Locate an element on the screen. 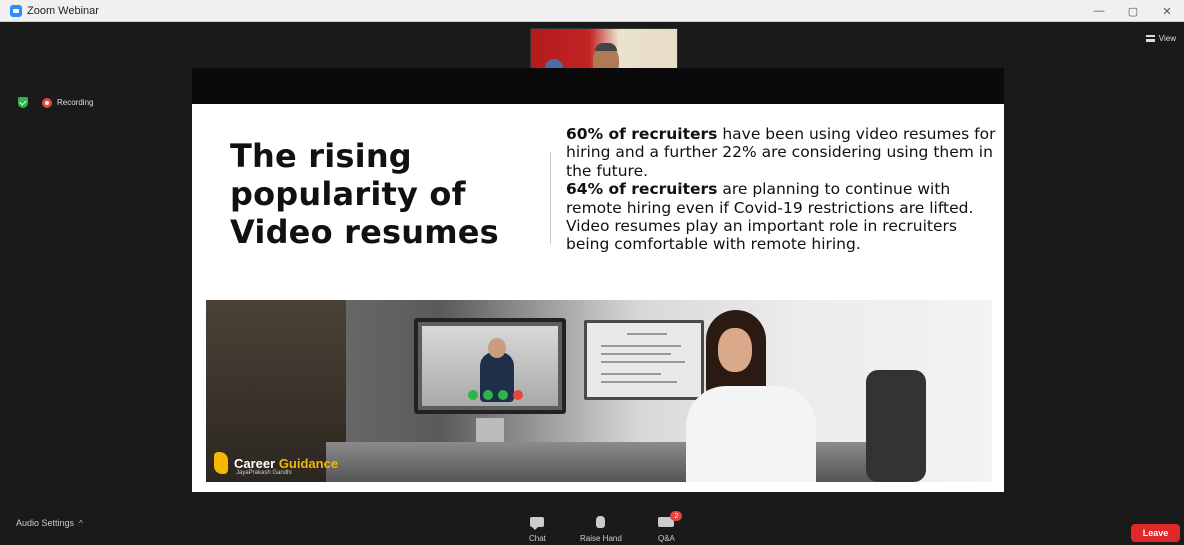 This screenshot has width=1184, height=545. recording-indicator: Recording is located at coordinates (68, 102).